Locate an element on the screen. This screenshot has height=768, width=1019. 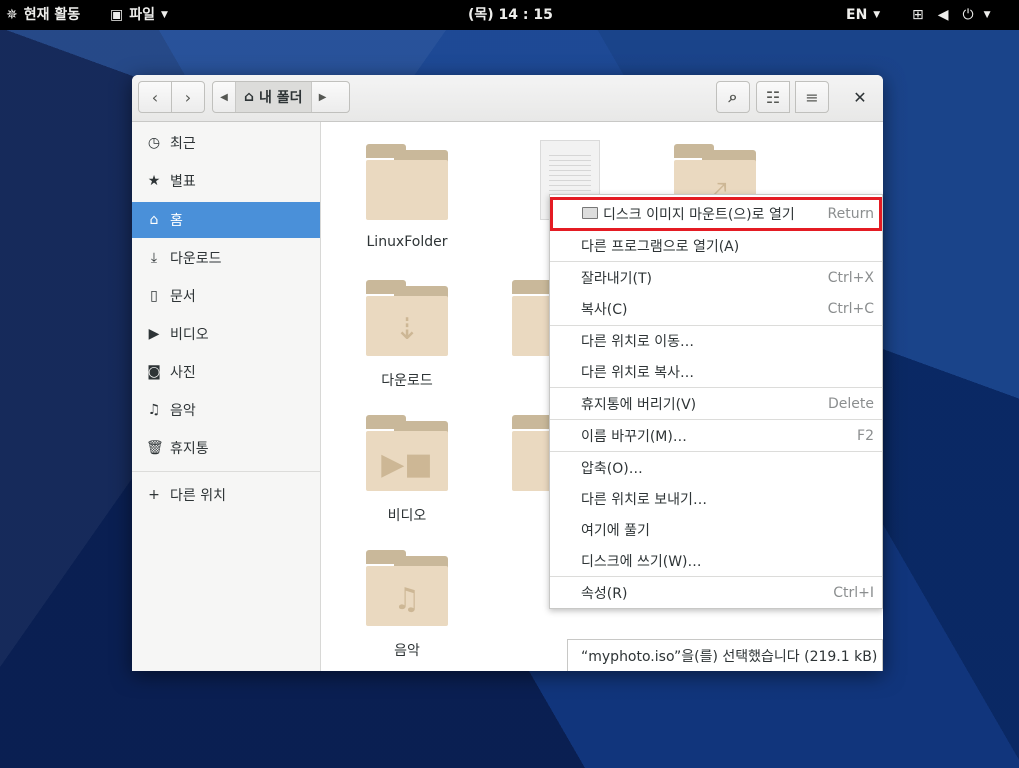
file-label: LinuxFolder is located at coordinates (407, 242).